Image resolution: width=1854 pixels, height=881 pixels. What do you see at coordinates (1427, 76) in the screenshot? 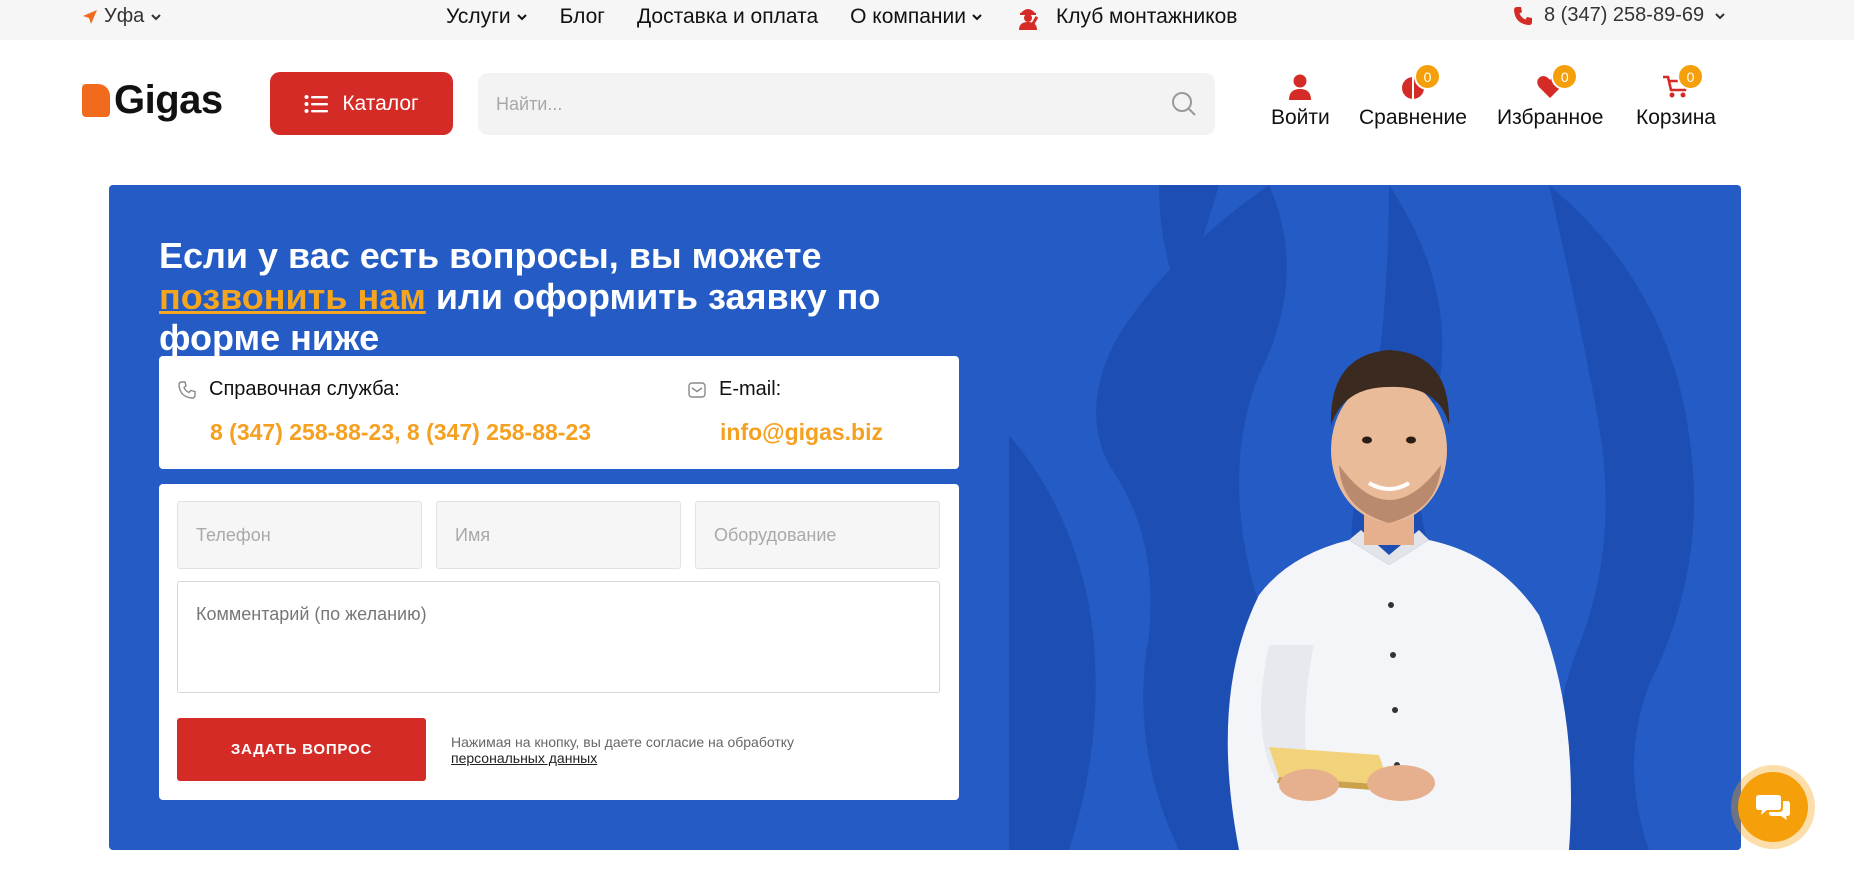
I see `compare-count-badge: 0` at bounding box center [1427, 76].